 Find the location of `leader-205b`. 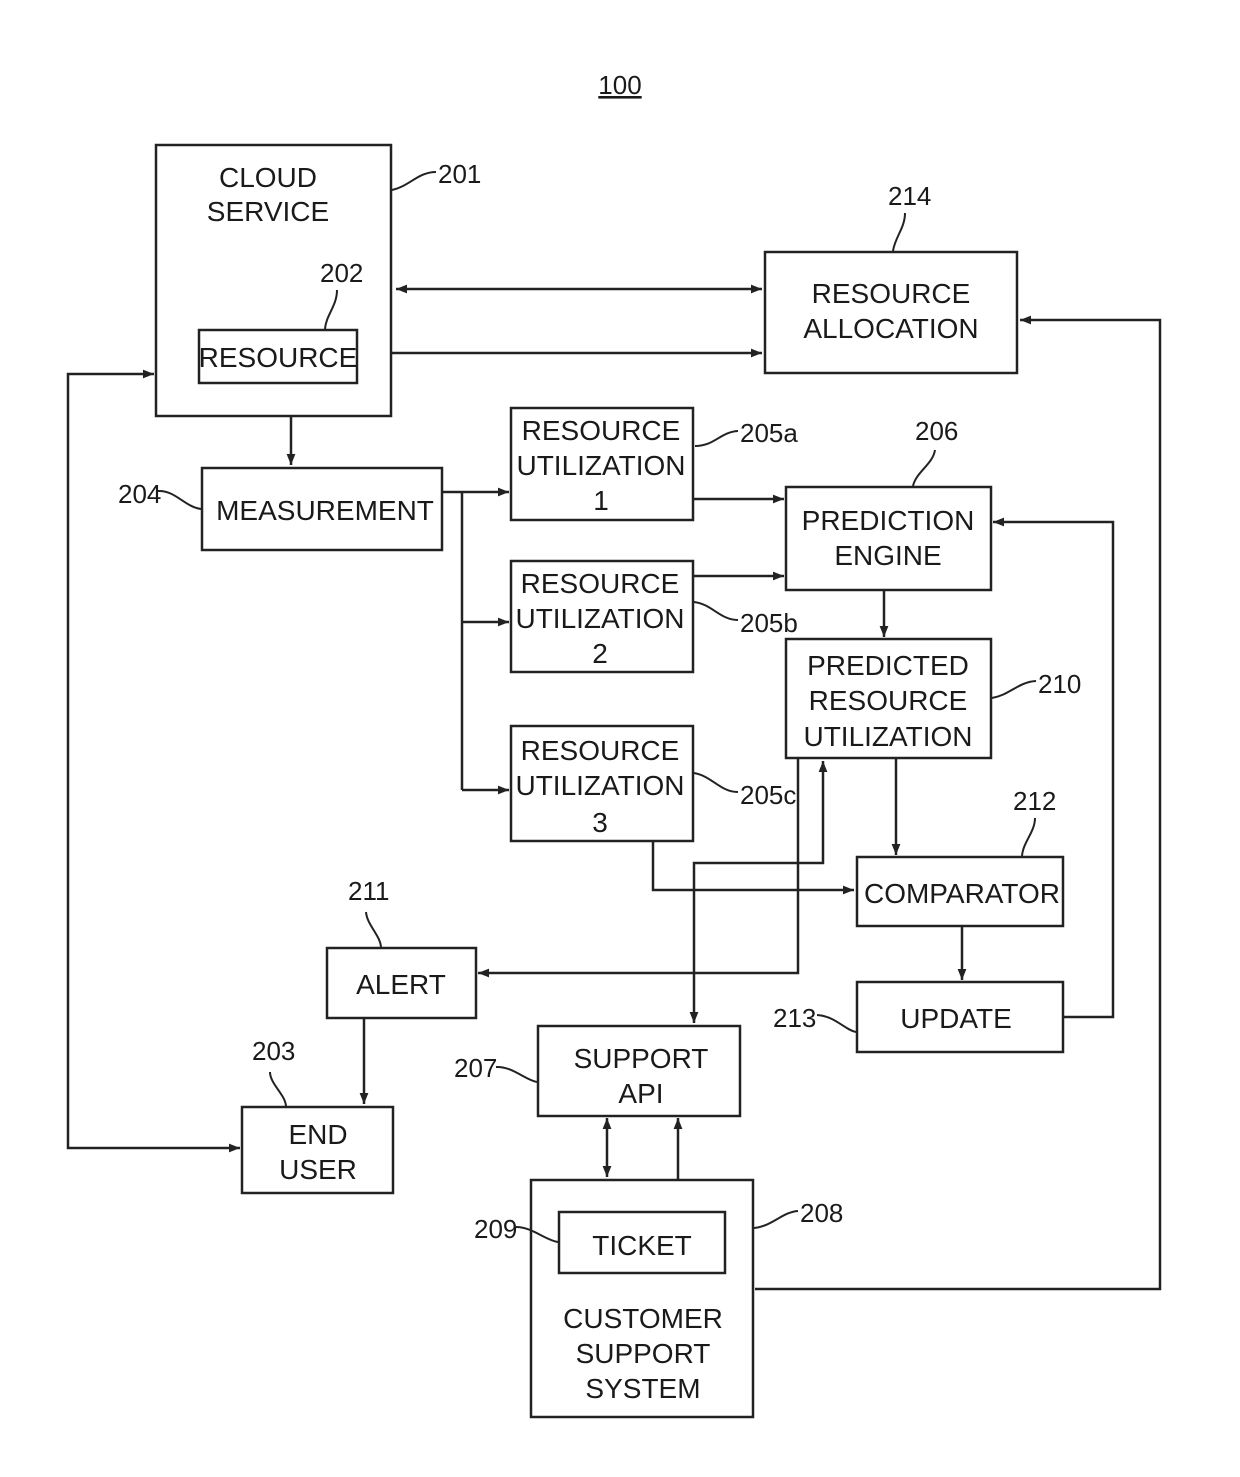

leader-205b is located at coordinates (716, 611).